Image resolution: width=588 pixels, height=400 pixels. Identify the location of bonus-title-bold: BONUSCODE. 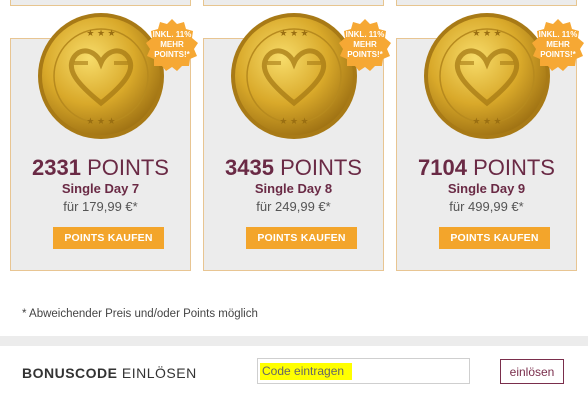
(70, 373).